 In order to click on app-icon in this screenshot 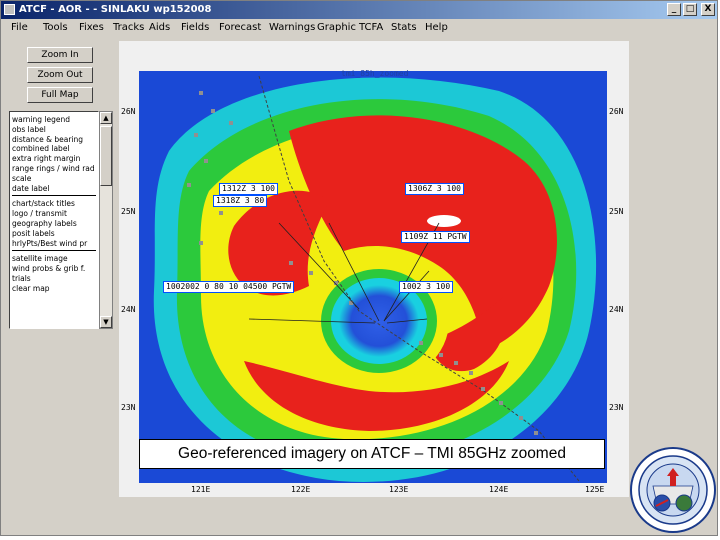, I will do `click(9, 9)`.